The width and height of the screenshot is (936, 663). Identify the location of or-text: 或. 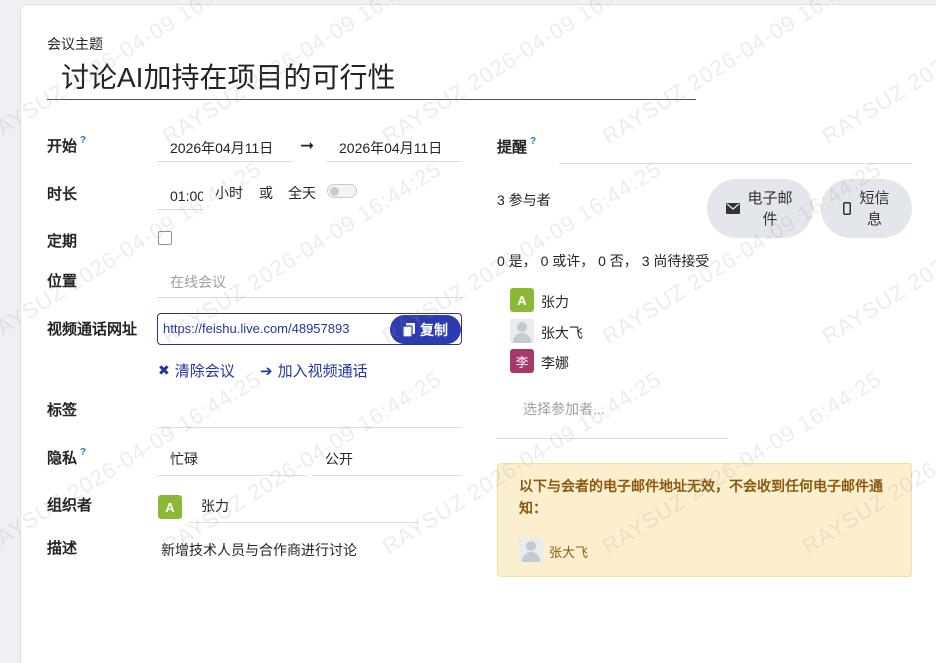
(266, 193).